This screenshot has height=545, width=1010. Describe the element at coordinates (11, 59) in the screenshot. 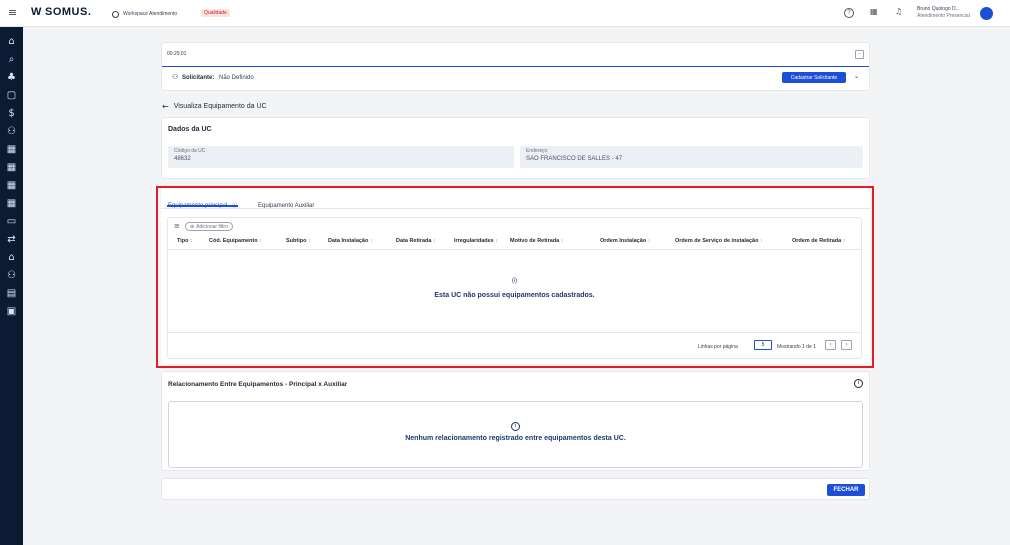

I see `search-icon: ⌕` at that location.